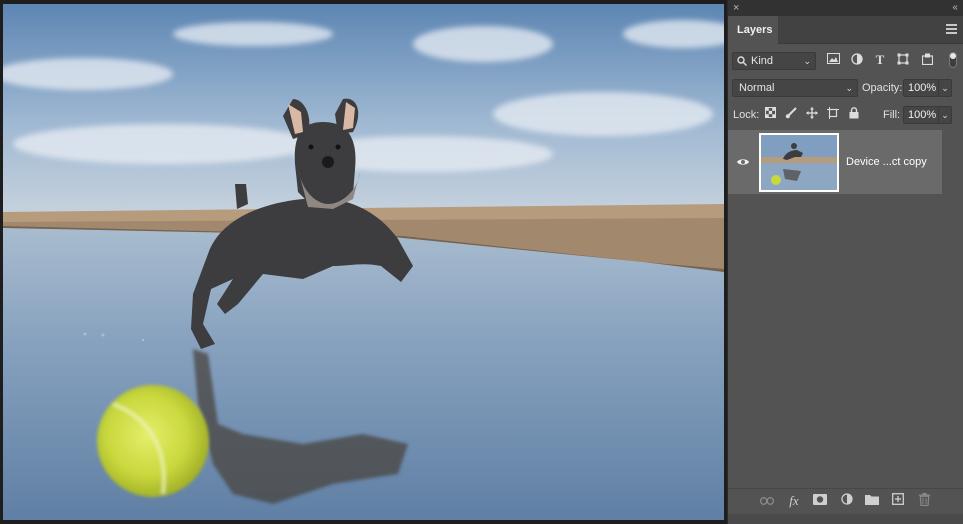 The image size is (963, 524). What do you see at coordinates (945, 115) in the screenshot?
I see `fill-dropdown-chevron-icon: ⌄` at bounding box center [945, 115].